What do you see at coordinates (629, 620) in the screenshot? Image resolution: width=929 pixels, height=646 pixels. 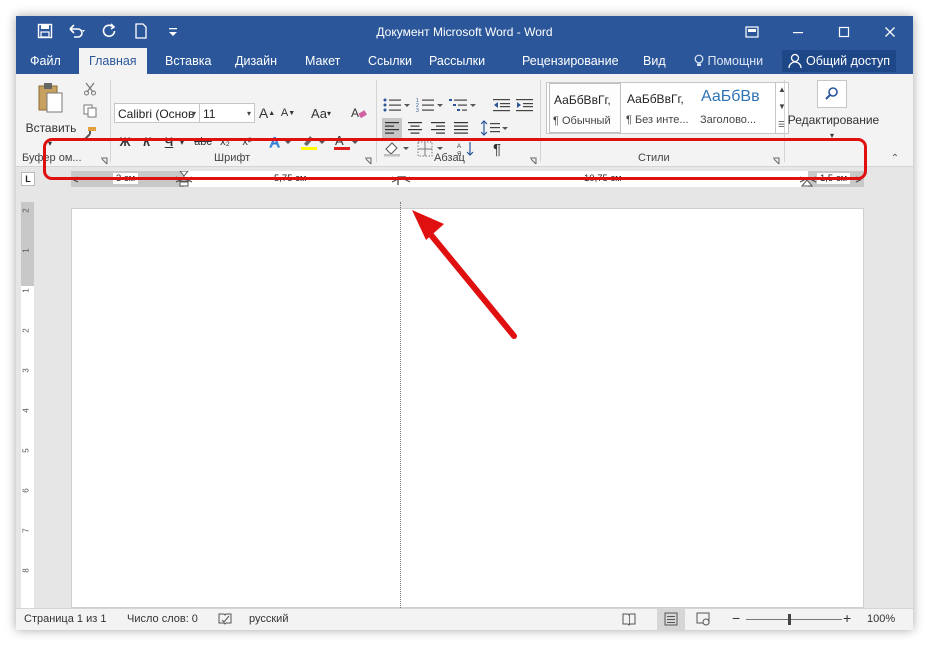 I see `read-mode-icon` at bounding box center [629, 620].